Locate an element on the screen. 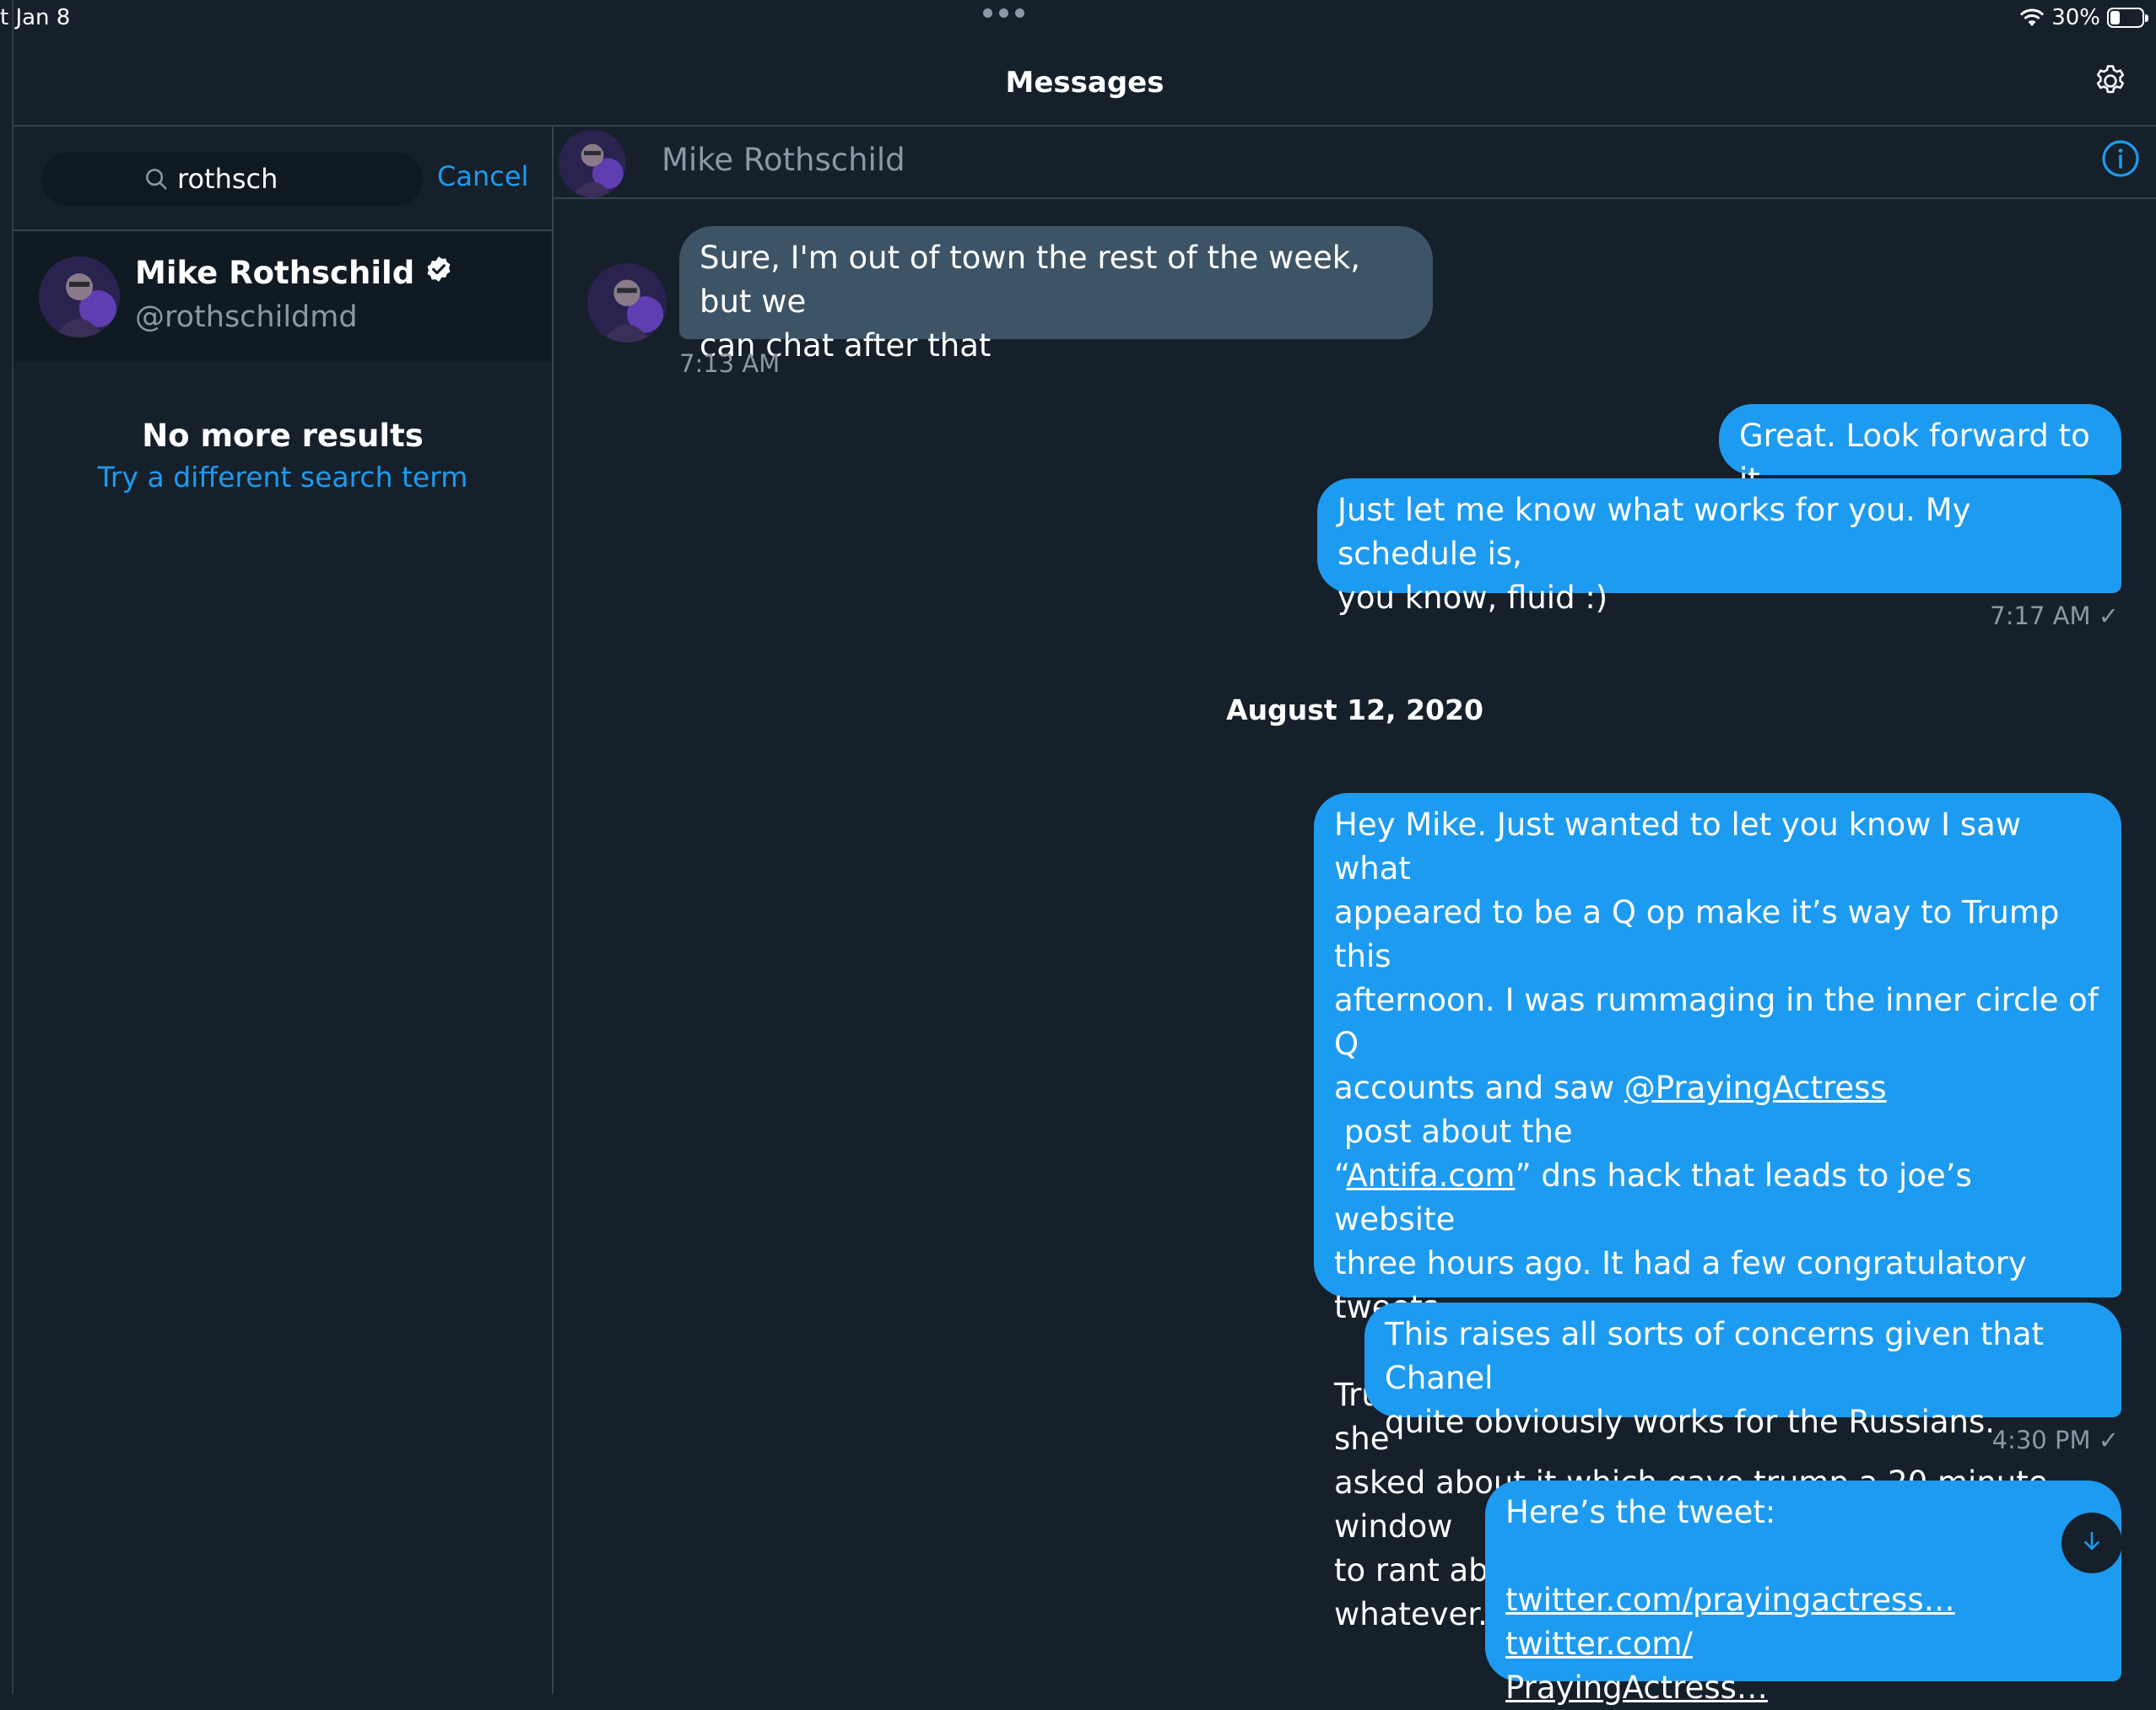  verified-badge-icon is located at coordinates (438, 273).